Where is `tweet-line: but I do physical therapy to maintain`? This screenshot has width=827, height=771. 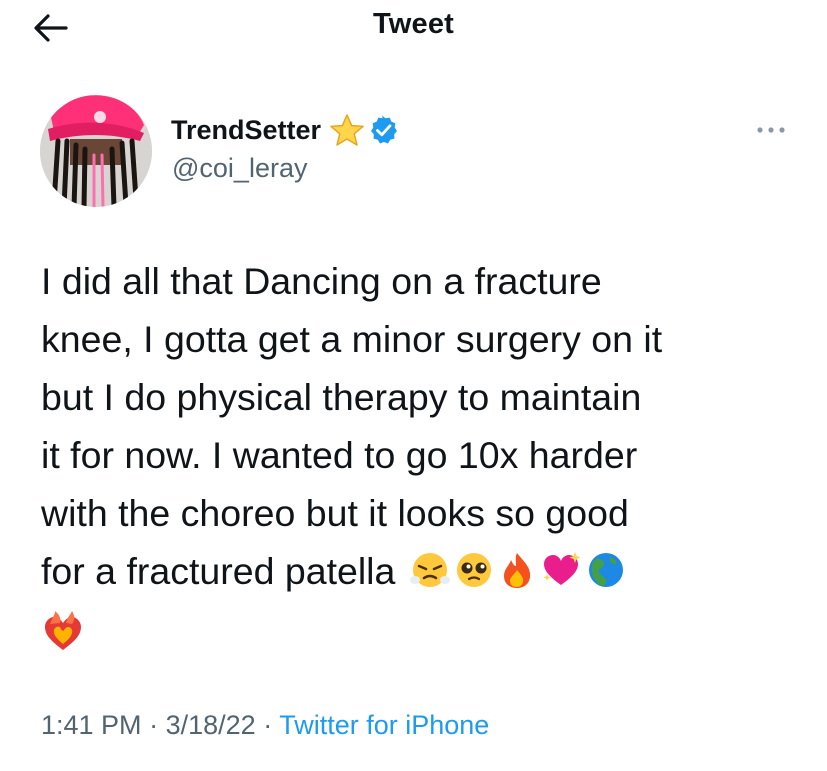 tweet-line: but I do physical therapy to maintain is located at coordinates (341, 397).